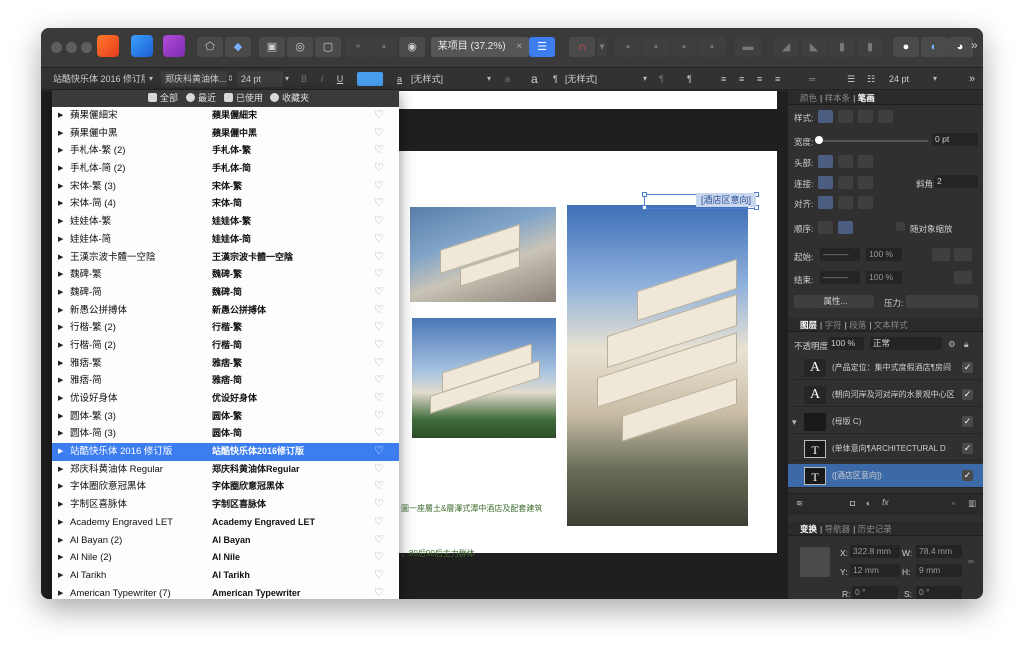  Describe the element at coordinates (963, 254) in the screenshot. I see `arrow-align-icon` at that location.